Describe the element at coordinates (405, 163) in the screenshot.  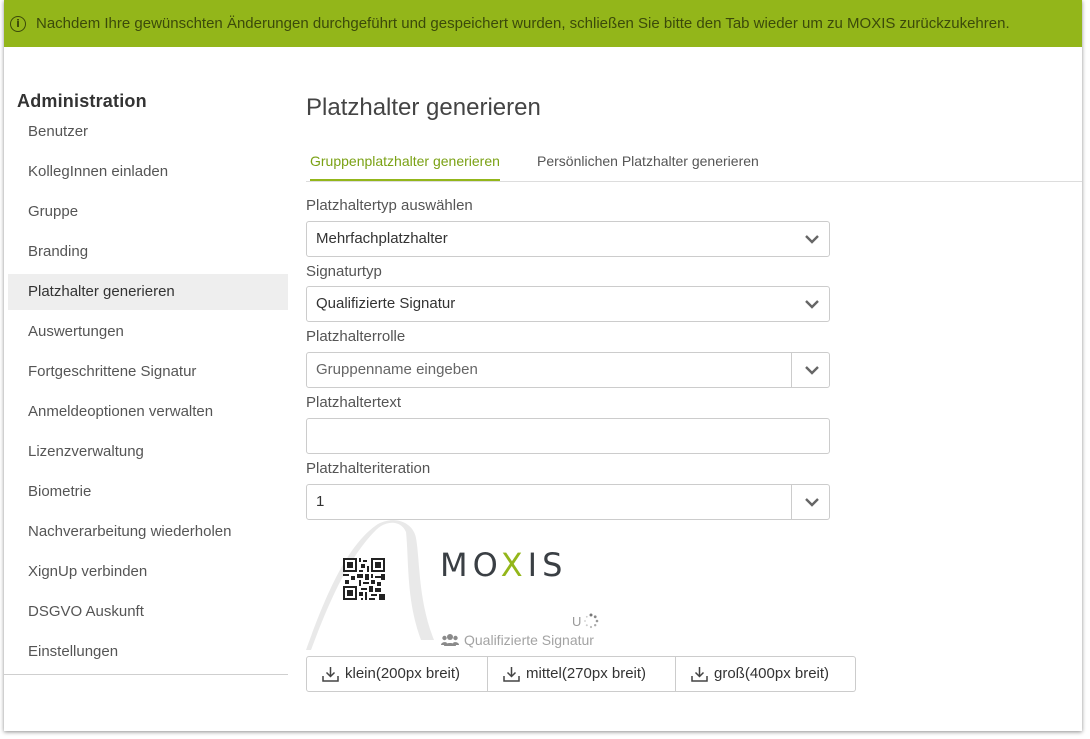
I see `tab-gruppenplatzhalter: Gruppenplatzhalter generieren` at that location.